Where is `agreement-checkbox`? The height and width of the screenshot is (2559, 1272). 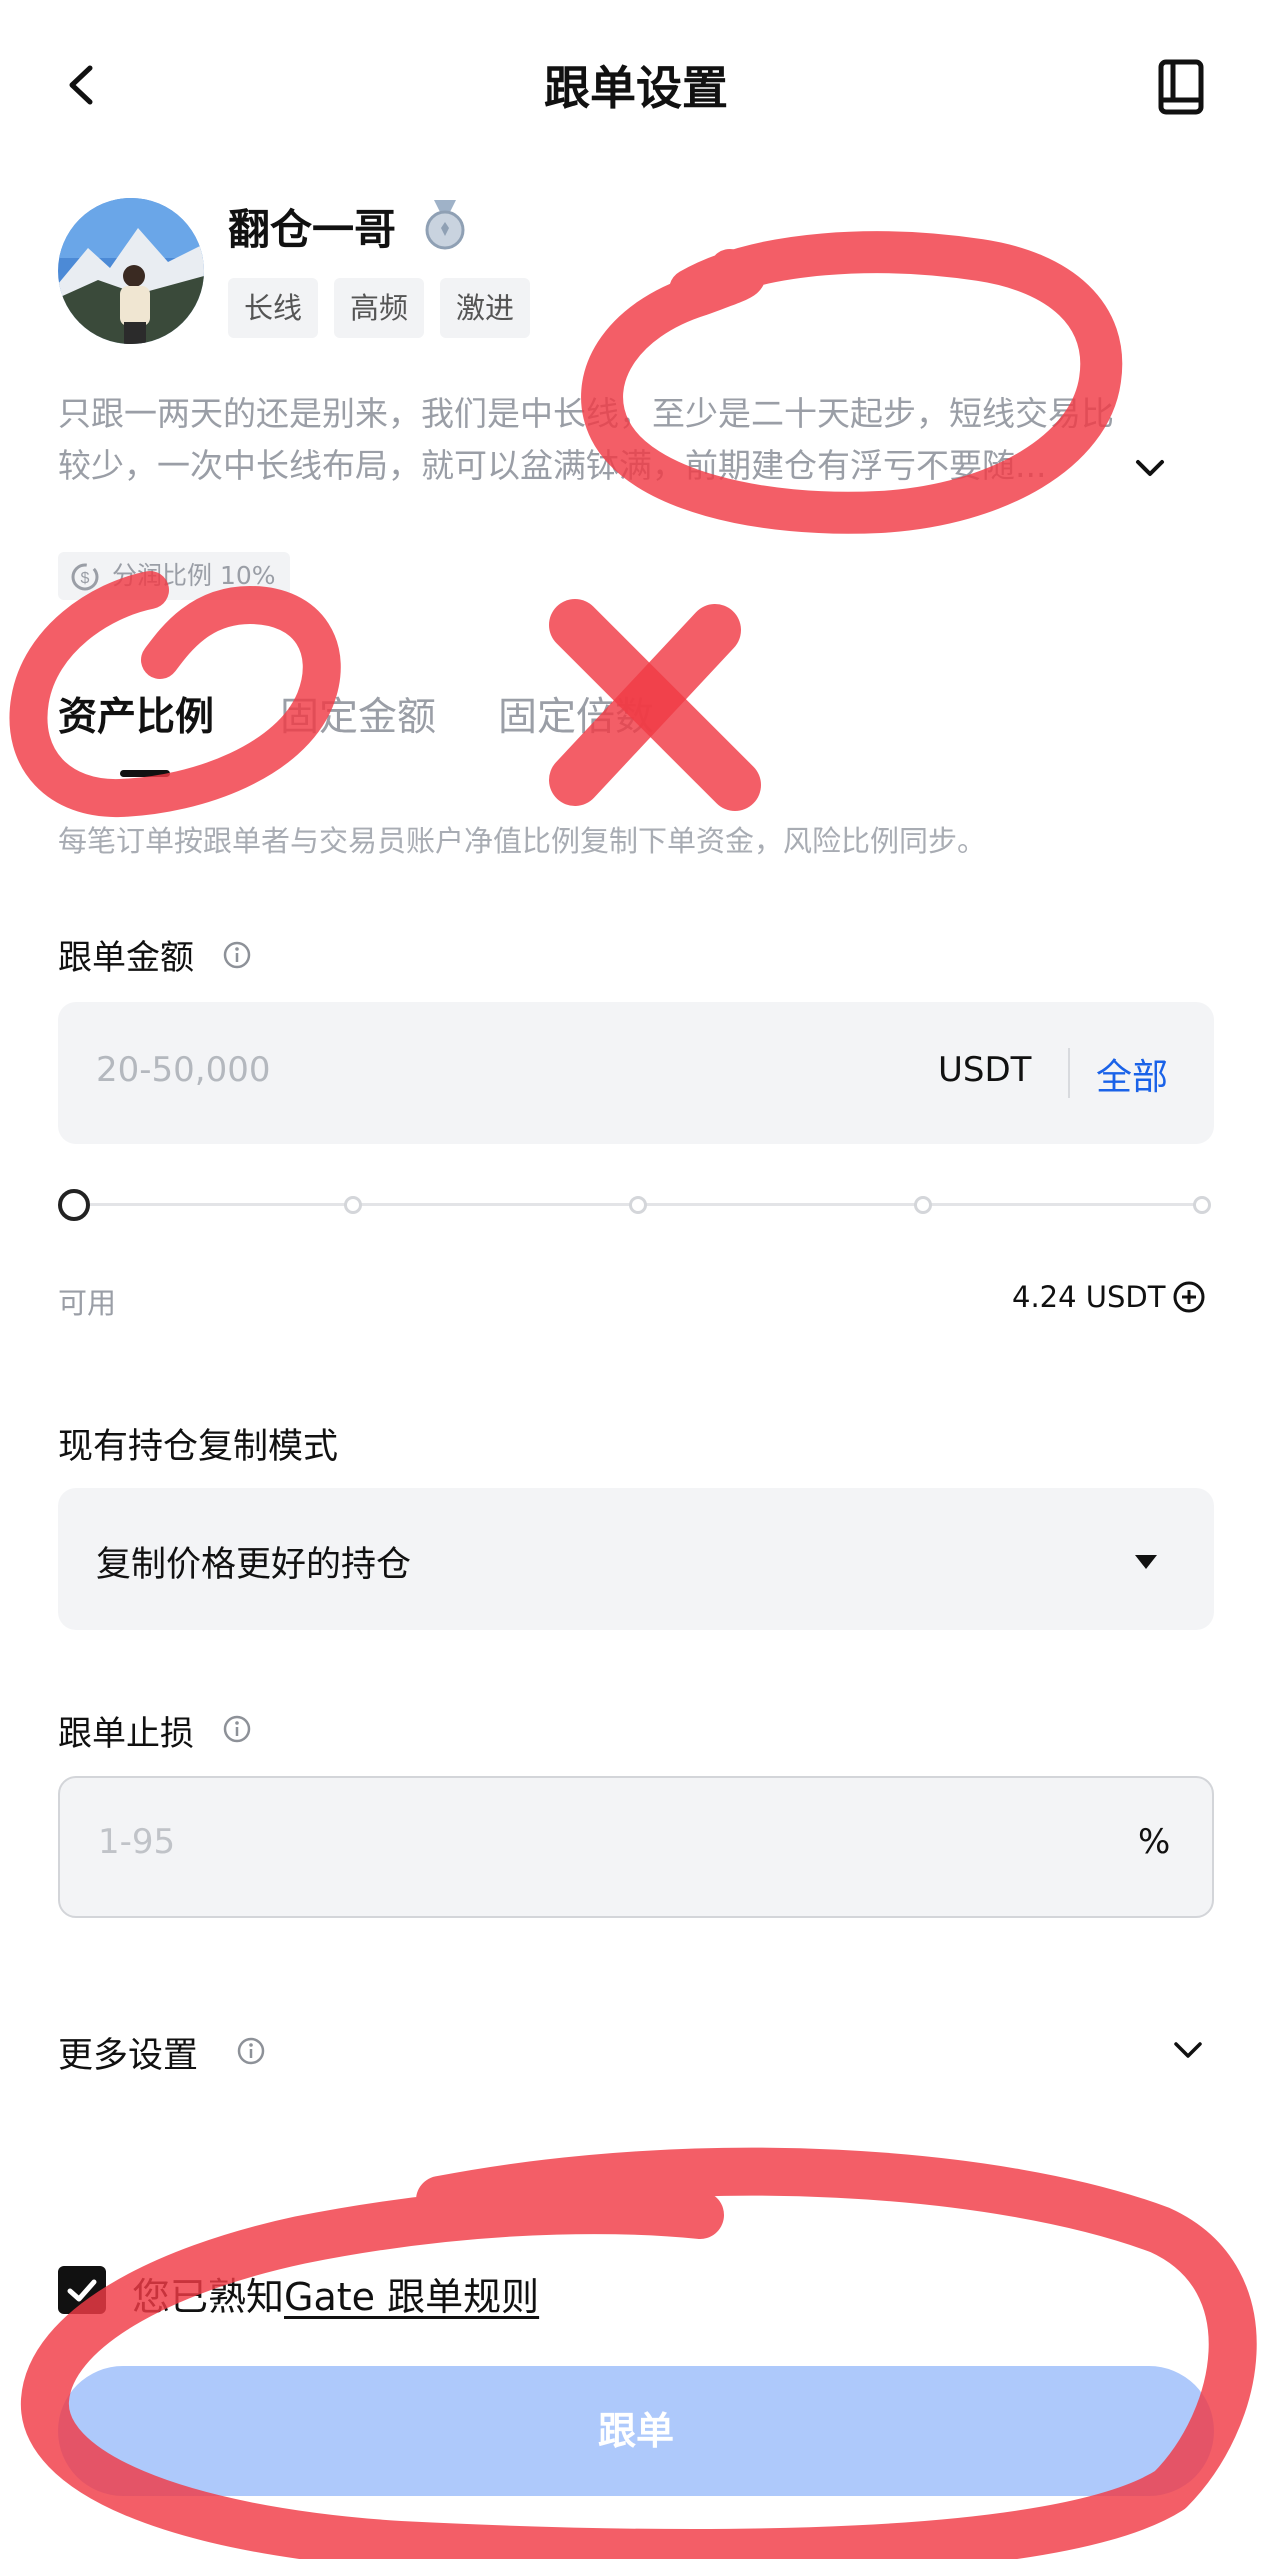 agreement-checkbox is located at coordinates (82, 2290).